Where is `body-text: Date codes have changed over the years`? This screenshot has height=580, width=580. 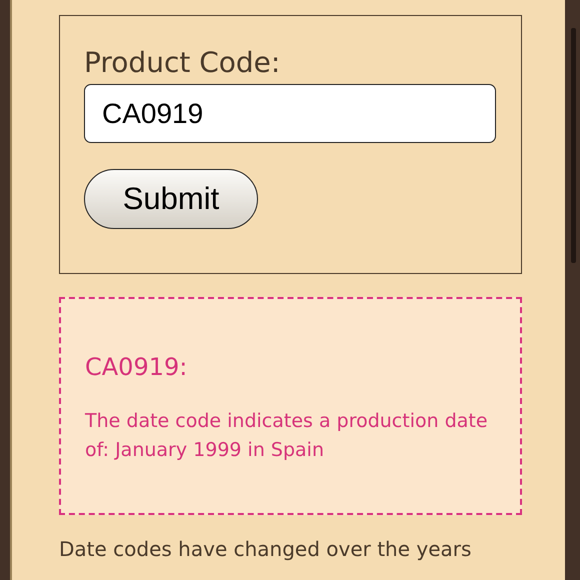 body-text: Date codes have changed over the years is located at coordinates (265, 549).